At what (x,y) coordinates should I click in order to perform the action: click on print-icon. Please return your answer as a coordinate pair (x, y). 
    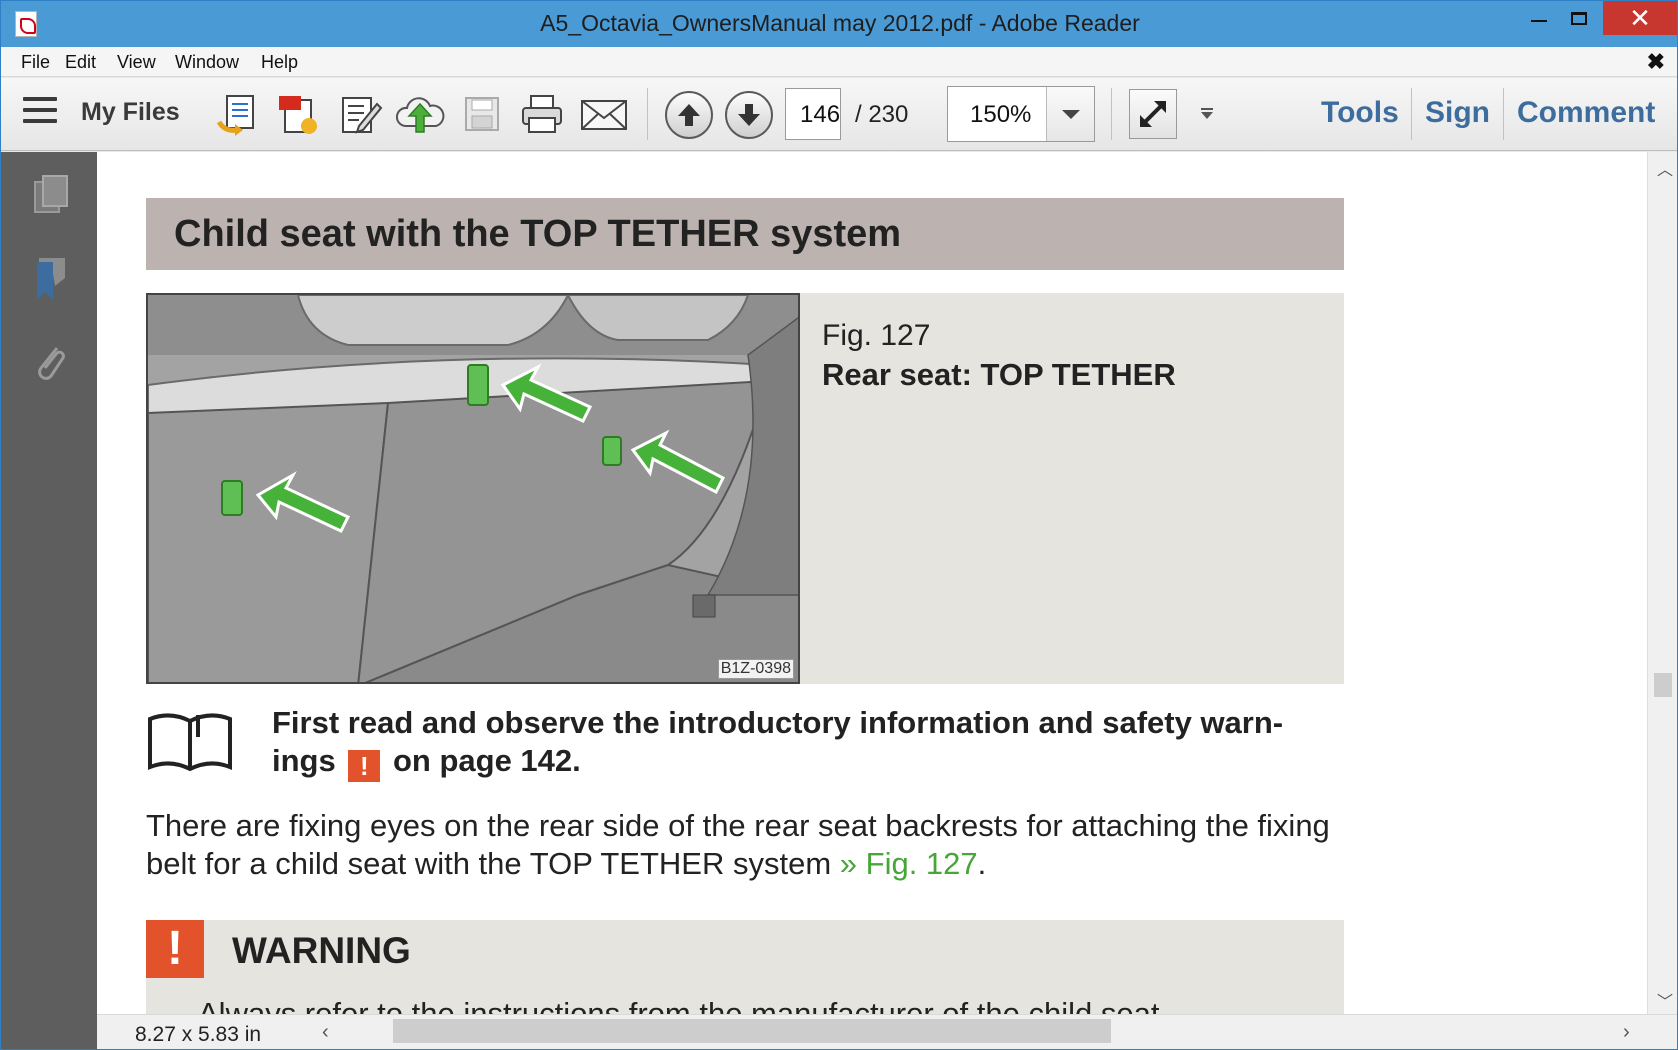
    Looking at the image, I should click on (542, 114).